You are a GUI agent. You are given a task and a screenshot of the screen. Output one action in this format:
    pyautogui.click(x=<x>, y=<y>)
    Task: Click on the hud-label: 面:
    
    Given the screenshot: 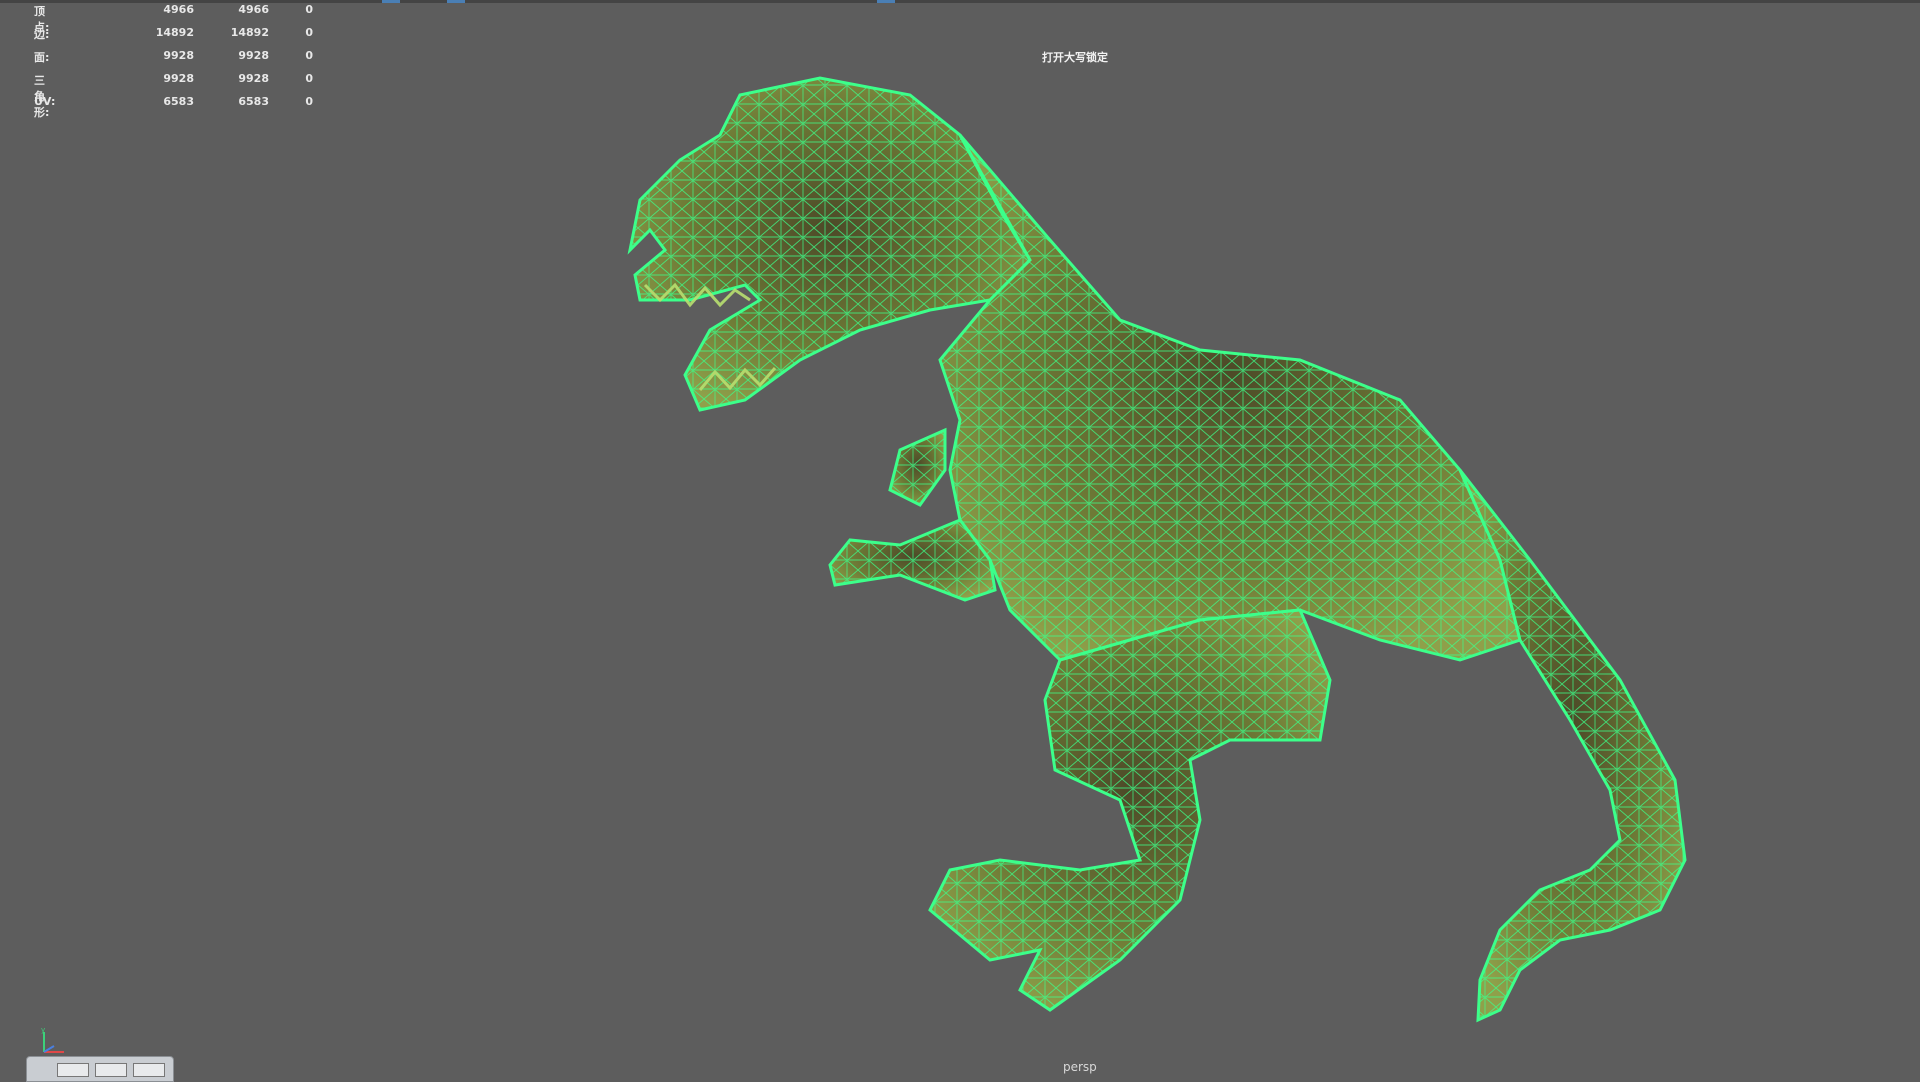 What is the action you would take?
    pyautogui.click(x=42, y=57)
    